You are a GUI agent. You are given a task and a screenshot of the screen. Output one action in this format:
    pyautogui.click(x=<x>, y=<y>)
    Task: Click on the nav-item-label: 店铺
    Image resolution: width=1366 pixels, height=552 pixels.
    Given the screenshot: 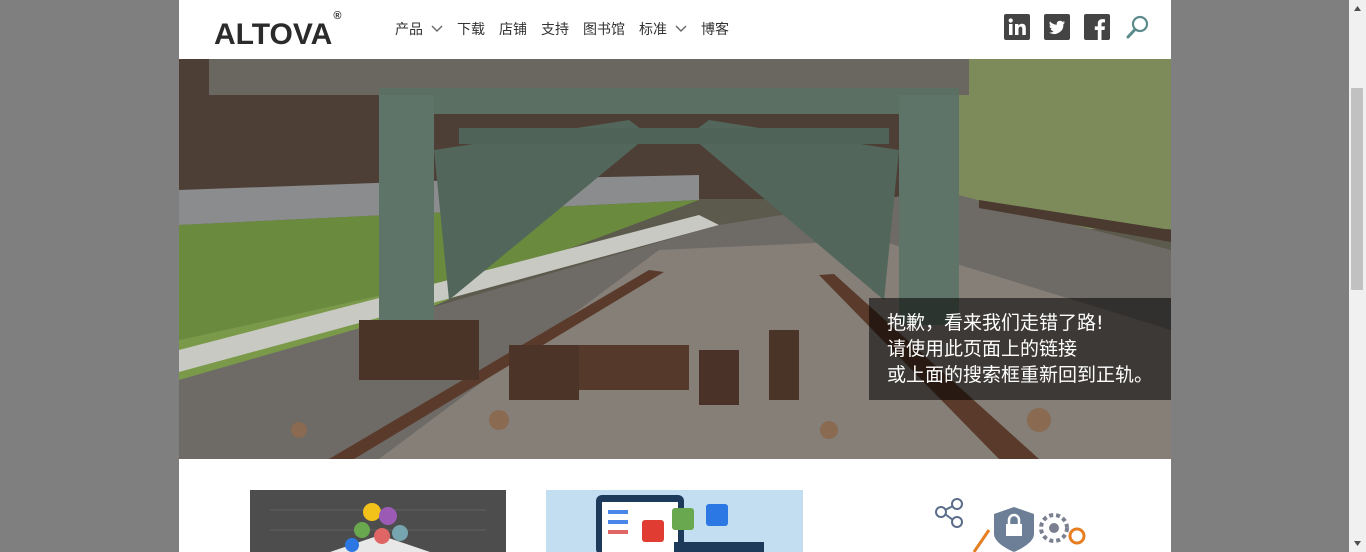 What is the action you would take?
    pyautogui.click(x=513, y=30)
    